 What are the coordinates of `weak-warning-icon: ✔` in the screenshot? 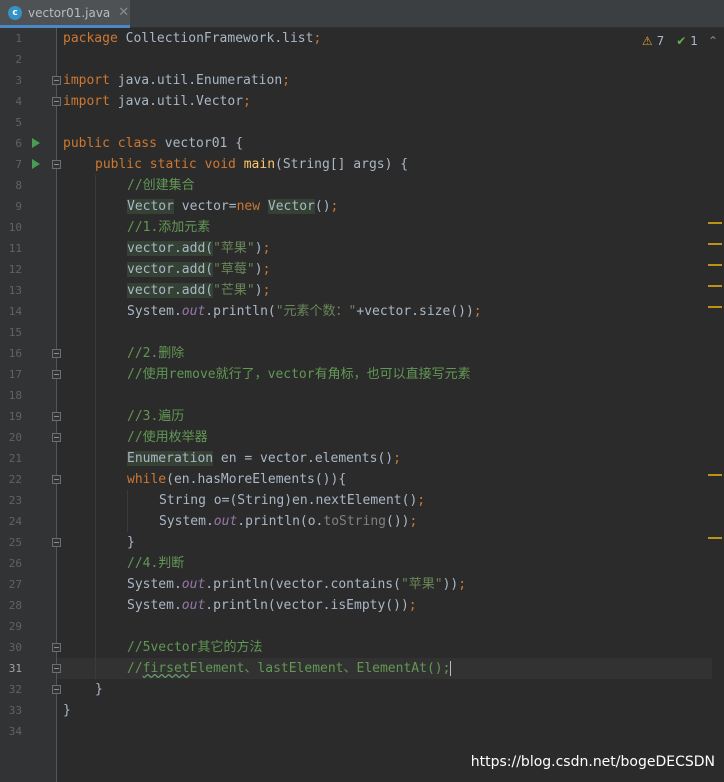 It's located at (681, 41).